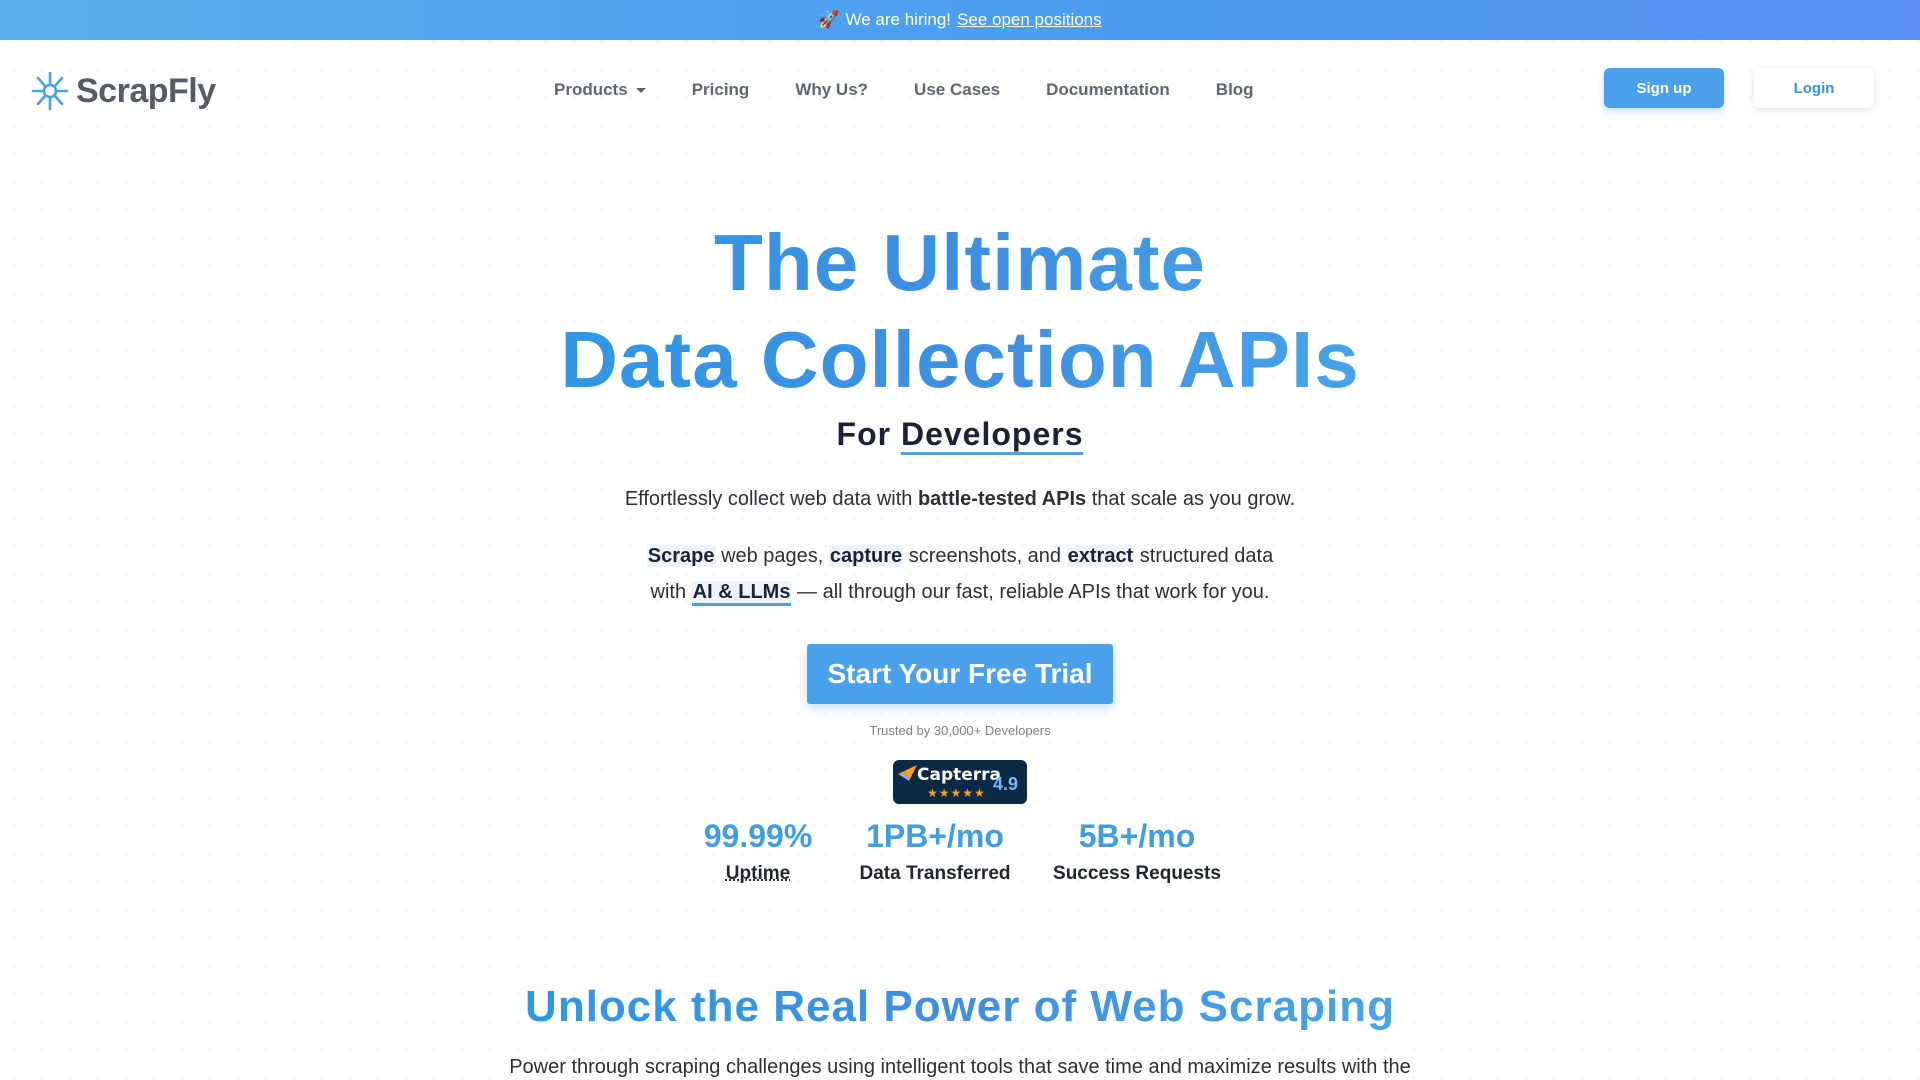 This screenshot has width=1920, height=1080. I want to click on p2-text-1: web pages,, so click(772, 556).